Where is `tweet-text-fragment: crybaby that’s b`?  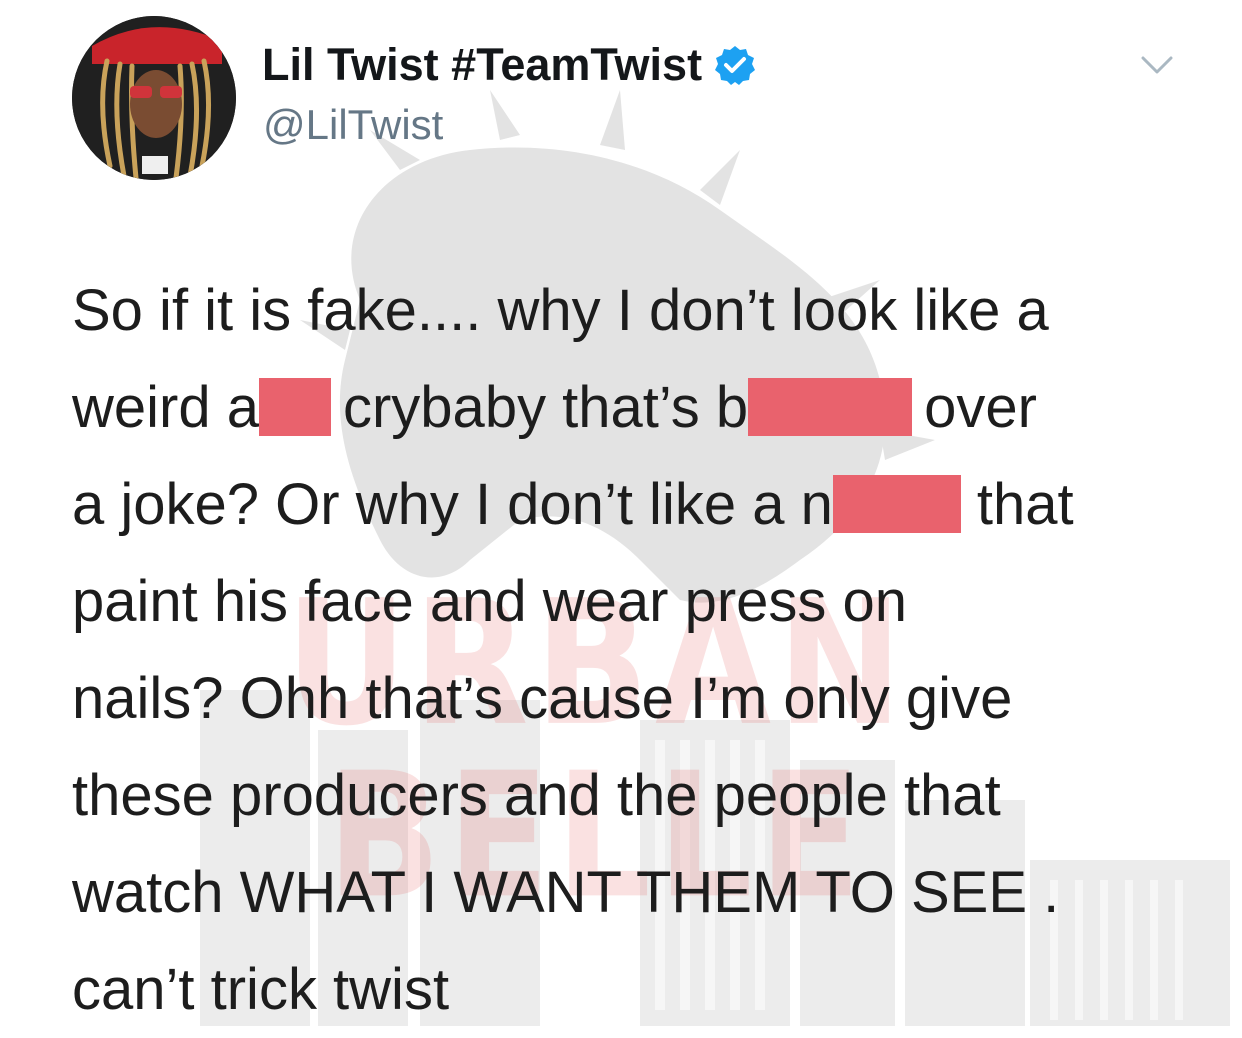
tweet-text-fragment: crybaby that’s b is located at coordinates (545, 407).